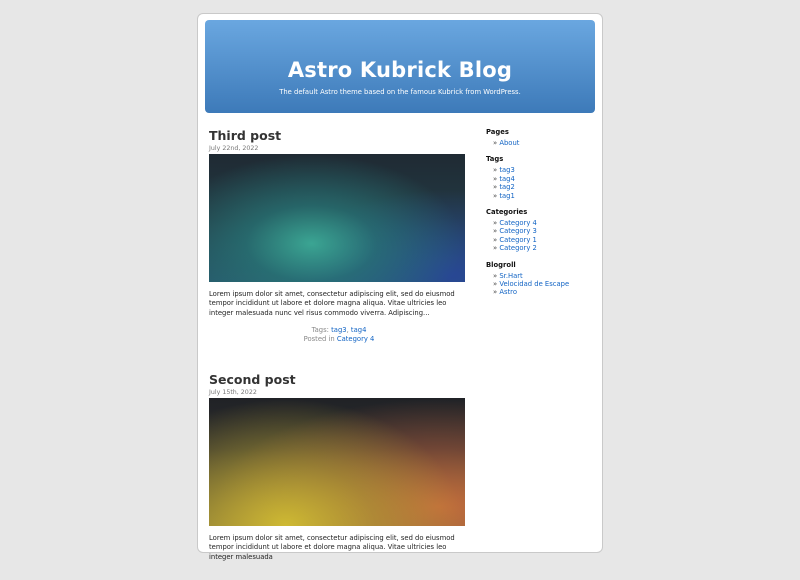 The image size is (800, 580). Describe the element at coordinates (506, 170) in the screenshot. I see `sidebar-tag-link: tag3` at that location.